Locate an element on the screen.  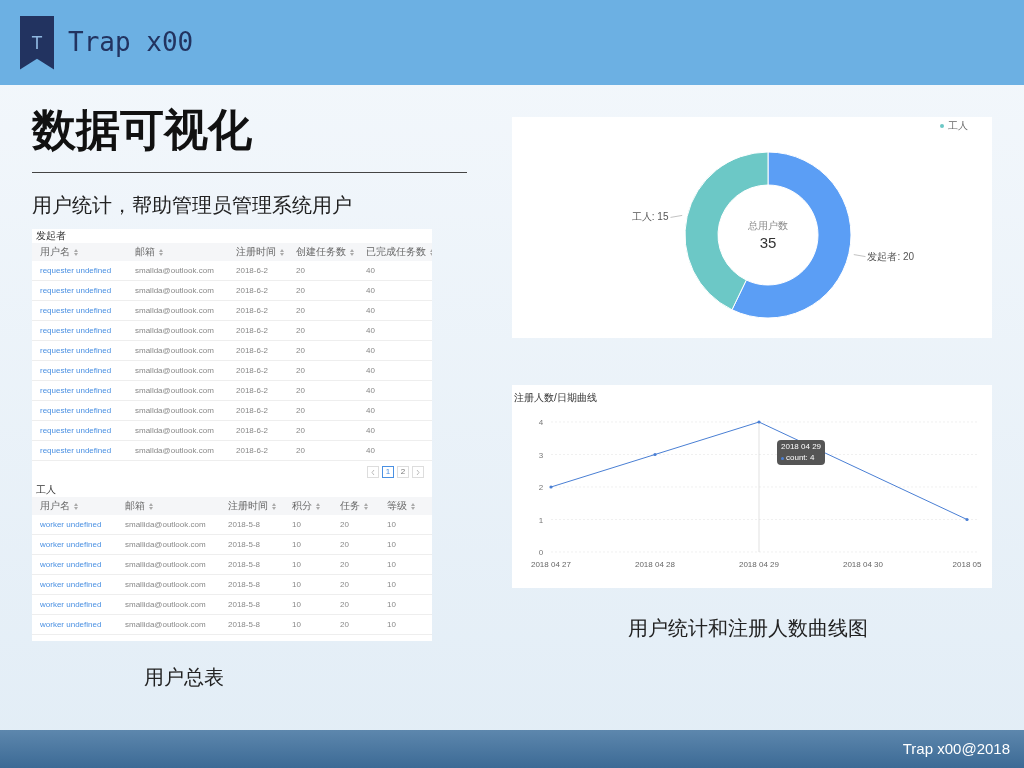
slice-label: 发起者: 20 is located at coordinates (891, 256).